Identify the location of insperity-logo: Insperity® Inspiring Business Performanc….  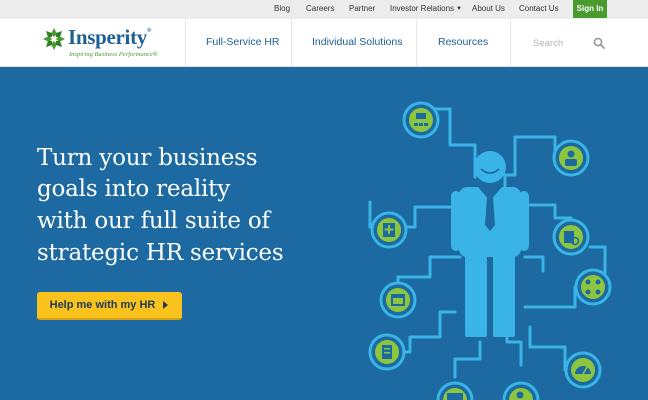
(112, 45).